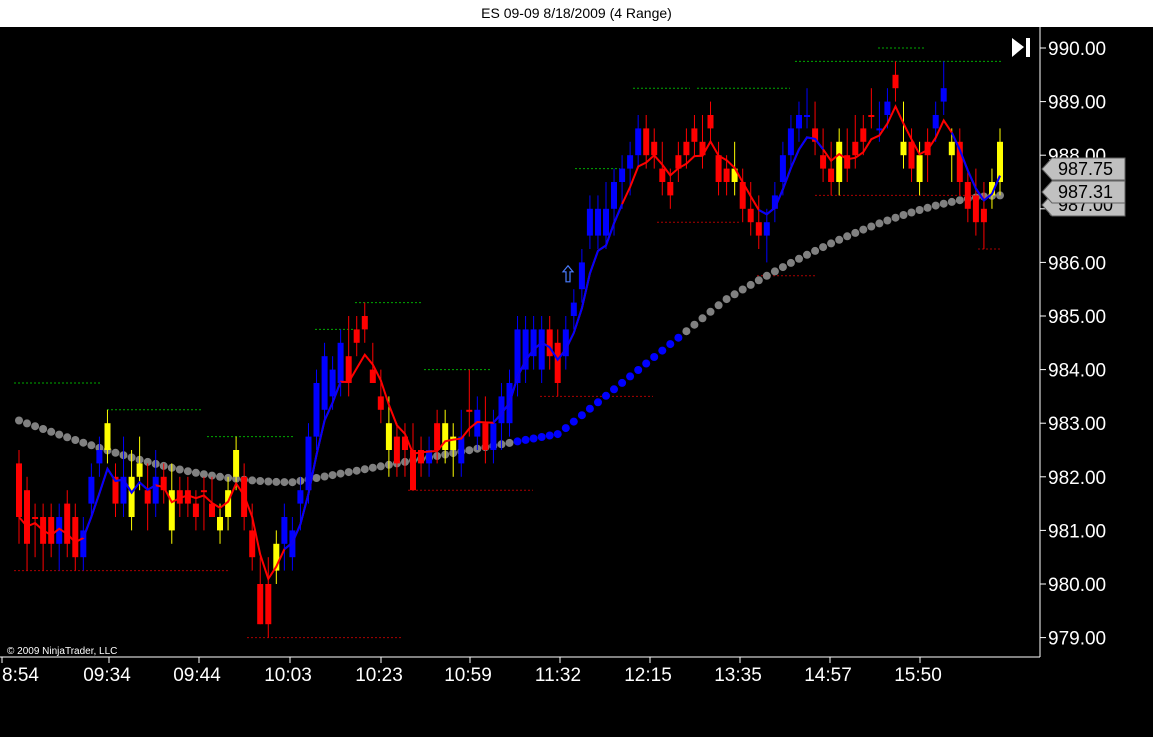  I want to click on y-tick-label: 982.00, so click(1077, 478).